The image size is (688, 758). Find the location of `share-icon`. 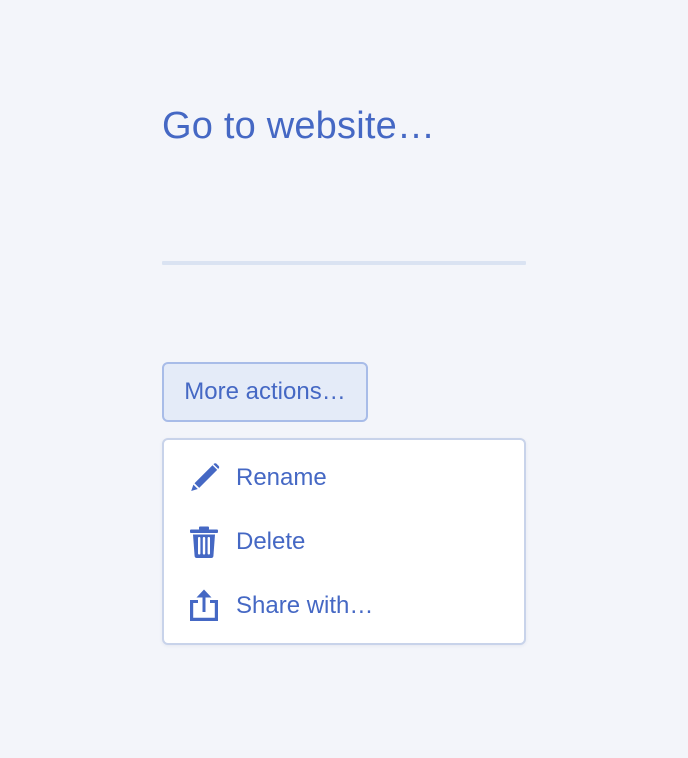

share-icon is located at coordinates (204, 606).